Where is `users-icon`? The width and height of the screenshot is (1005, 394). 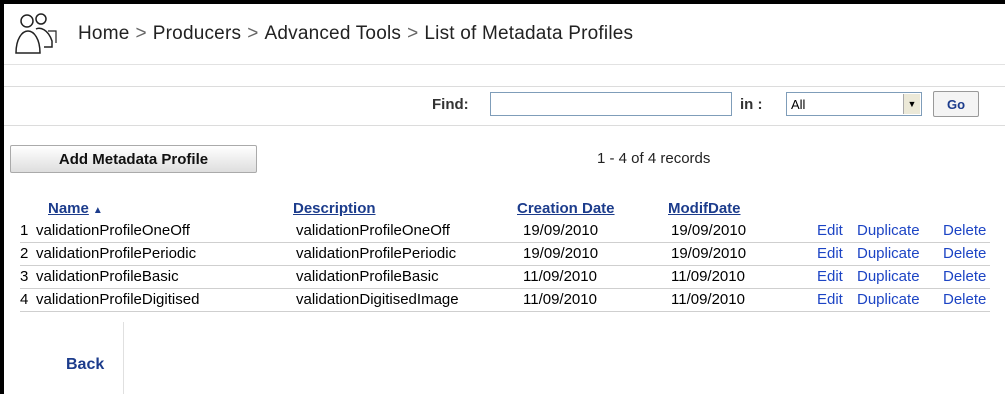
users-icon is located at coordinates (36, 33).